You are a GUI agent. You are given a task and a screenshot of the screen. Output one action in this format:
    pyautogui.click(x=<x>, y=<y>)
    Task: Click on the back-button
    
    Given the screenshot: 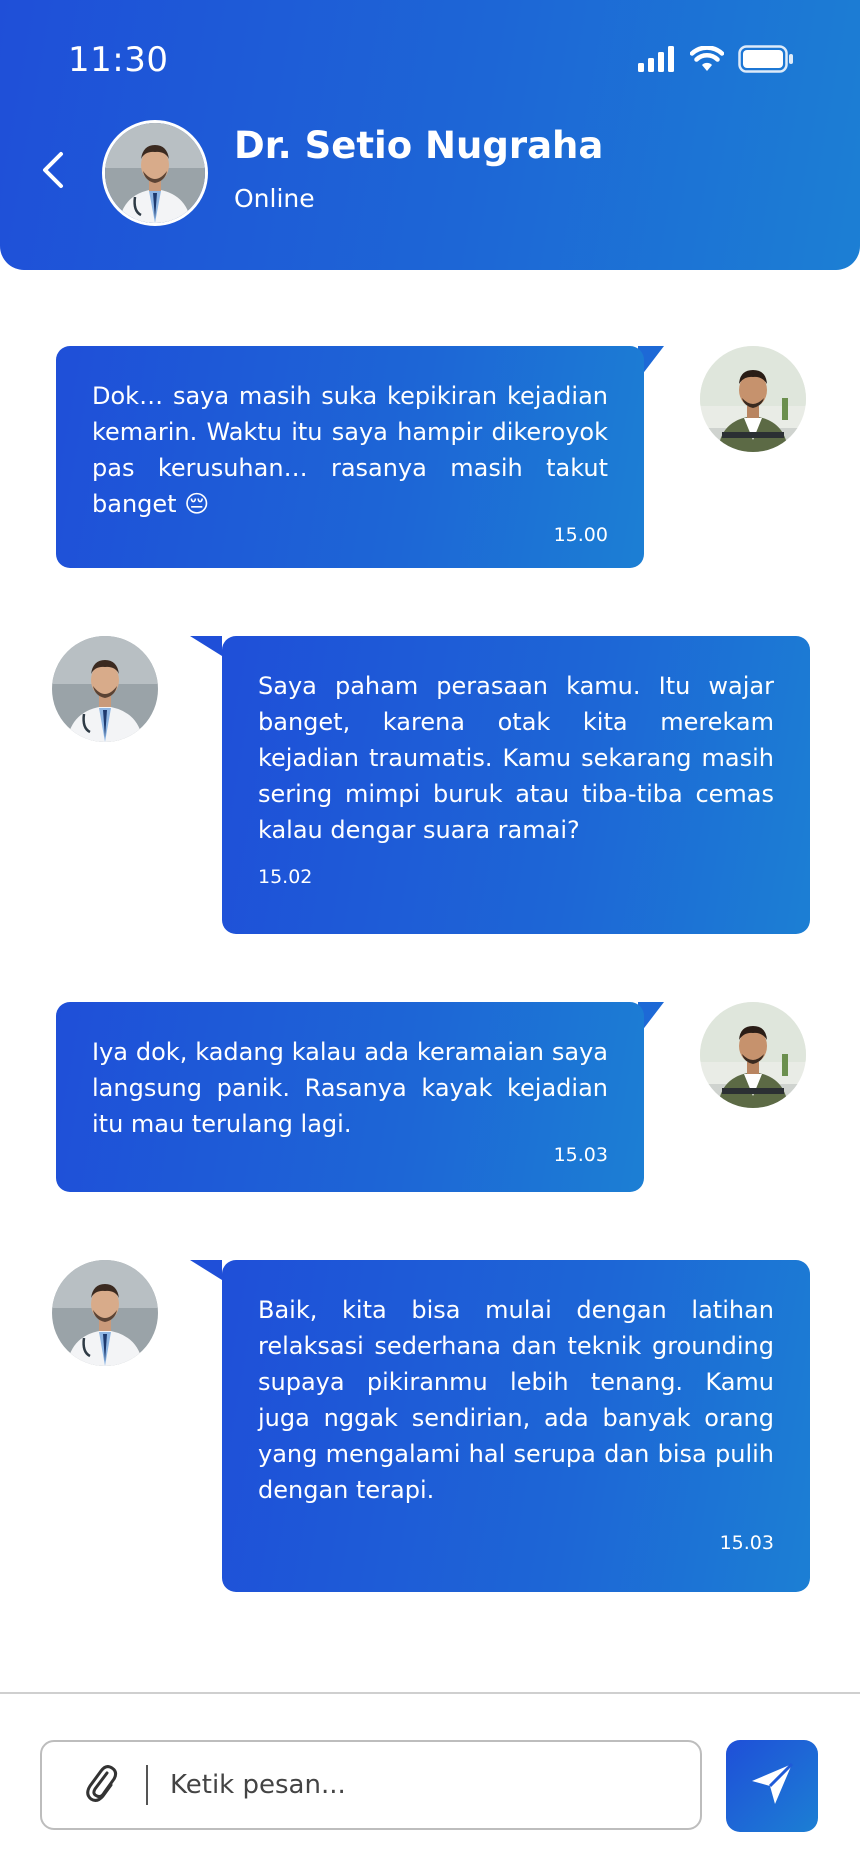 What is the action you would take?
    pyautogui.click(x=52, y=172)
    